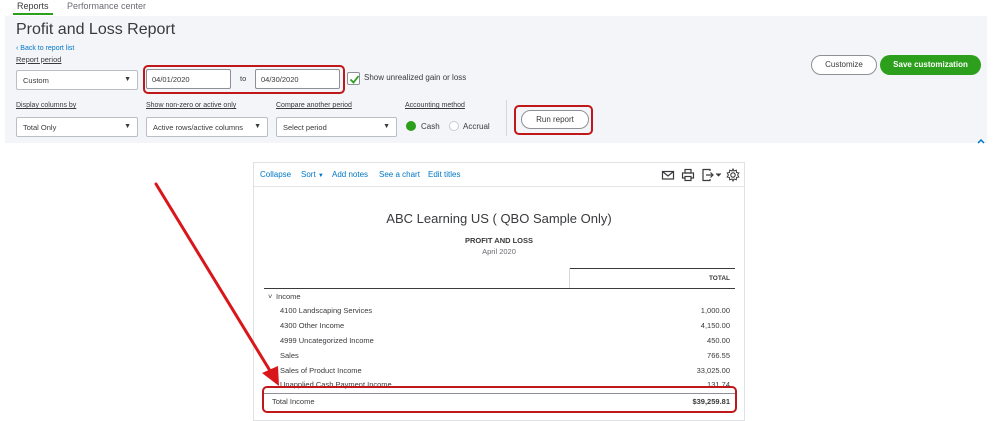  I want to click on page-title: Profit and Loss Report, so click(96, 29).